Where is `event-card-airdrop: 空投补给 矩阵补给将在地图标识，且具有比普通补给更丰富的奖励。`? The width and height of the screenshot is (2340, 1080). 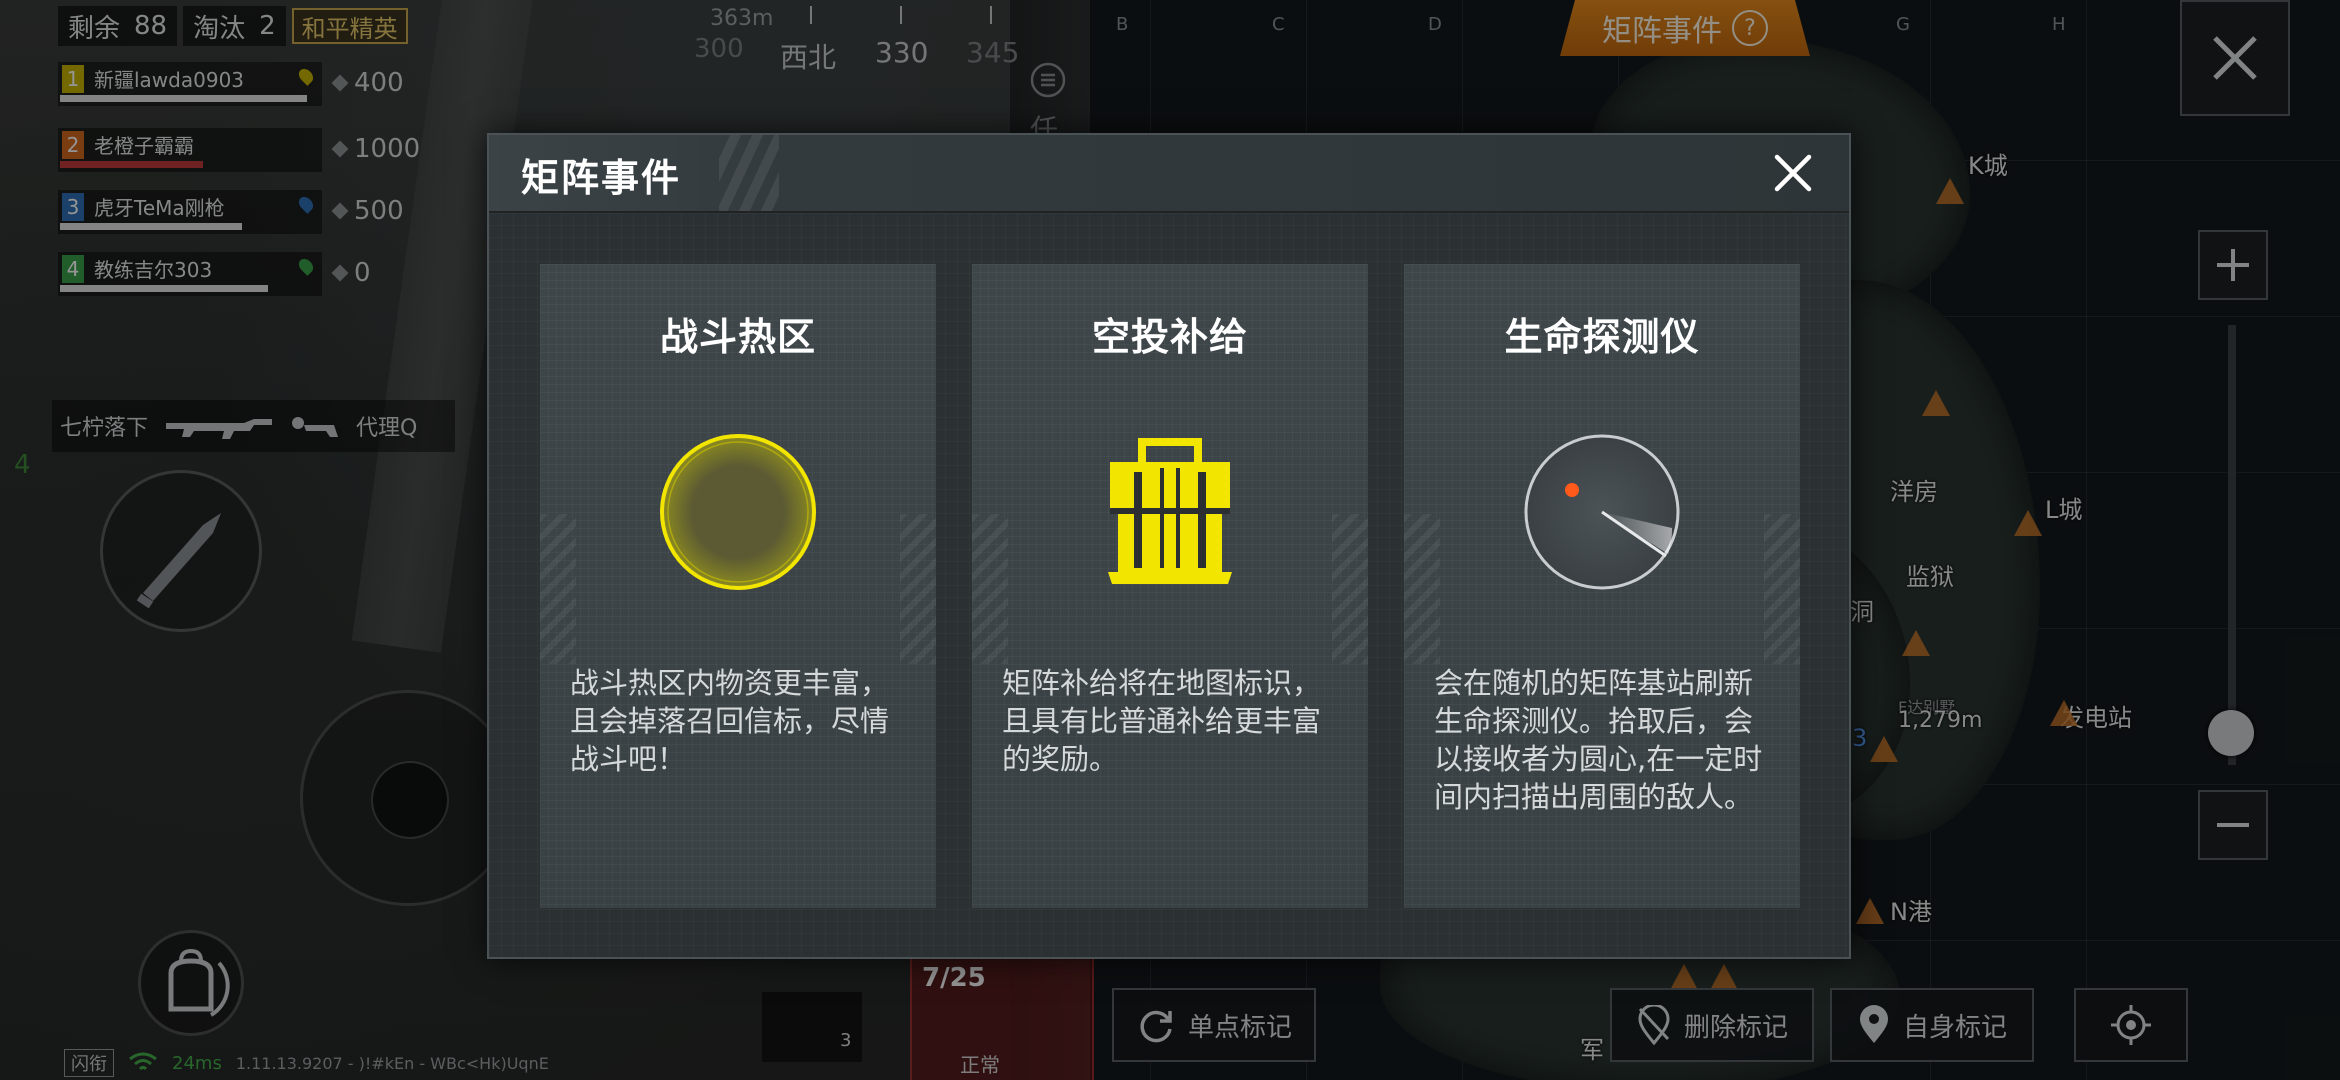 event-card-airdrop: 空投补给 矩阵补给将在地图标识，且具有比普通补给更丰富的奖励。 is located at coordinates (1170, 586).